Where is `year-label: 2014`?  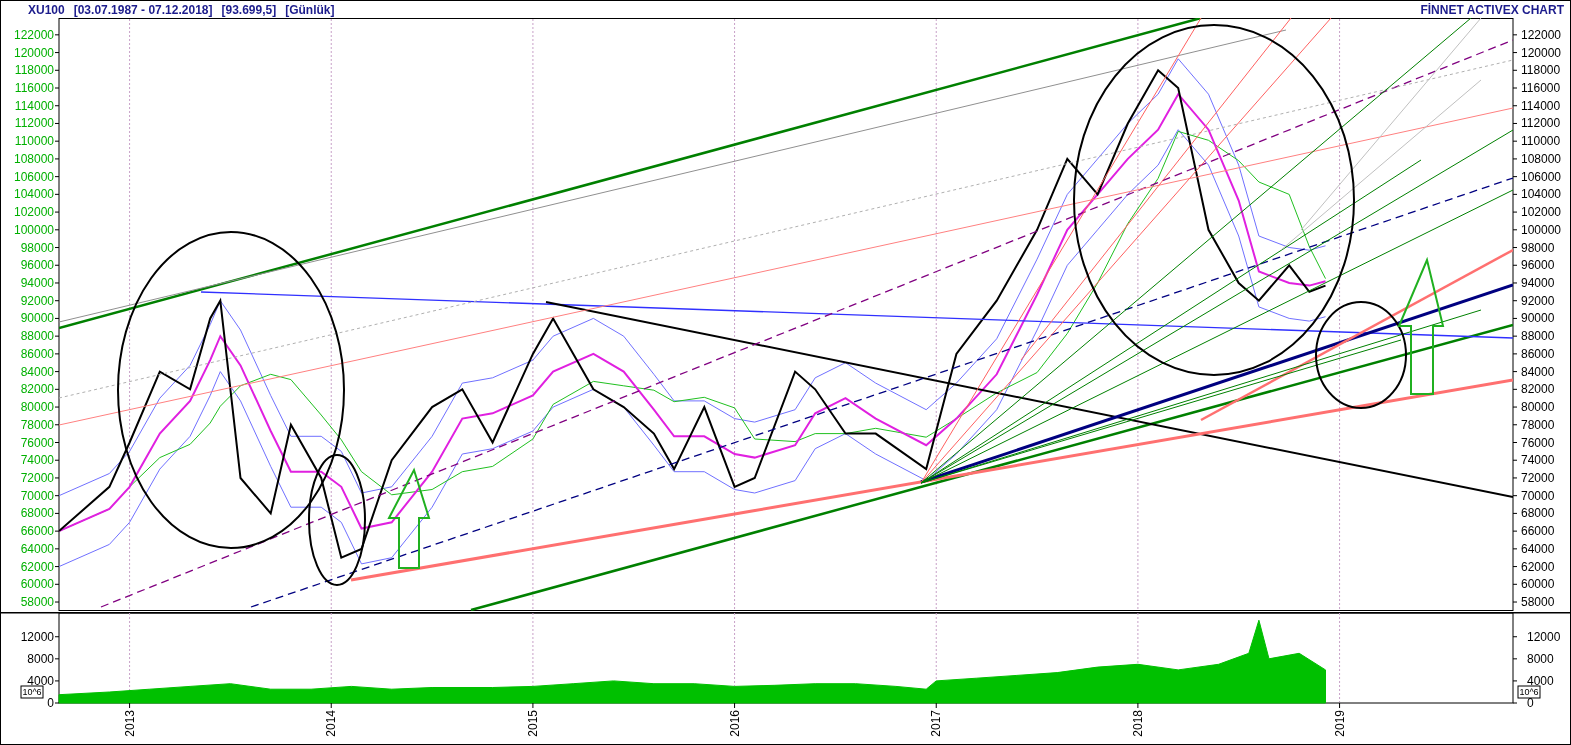 year-label: 2014 is located at coordinates (331, 723).